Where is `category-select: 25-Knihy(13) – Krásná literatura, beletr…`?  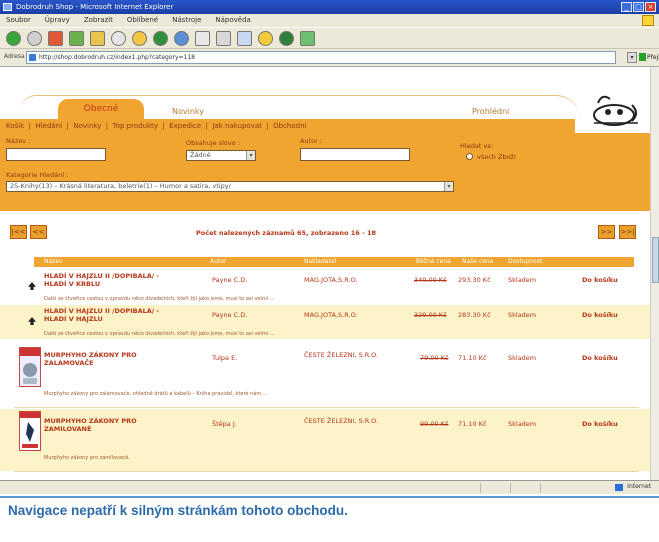 category-select: 25-Knihy(13) – Krásná literatura, beletr… is located at coordinates (230, 186).